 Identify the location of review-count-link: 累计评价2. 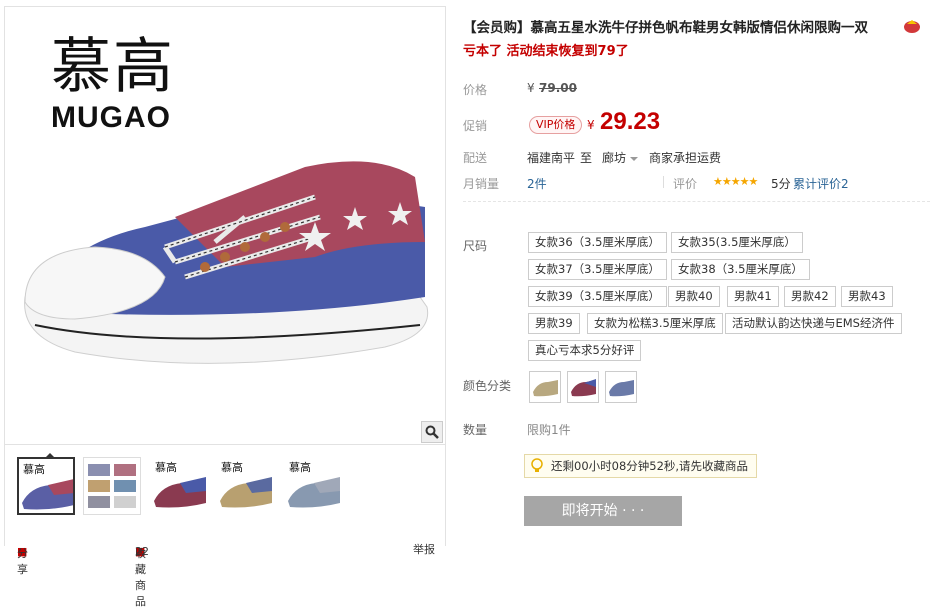
(821, 183).